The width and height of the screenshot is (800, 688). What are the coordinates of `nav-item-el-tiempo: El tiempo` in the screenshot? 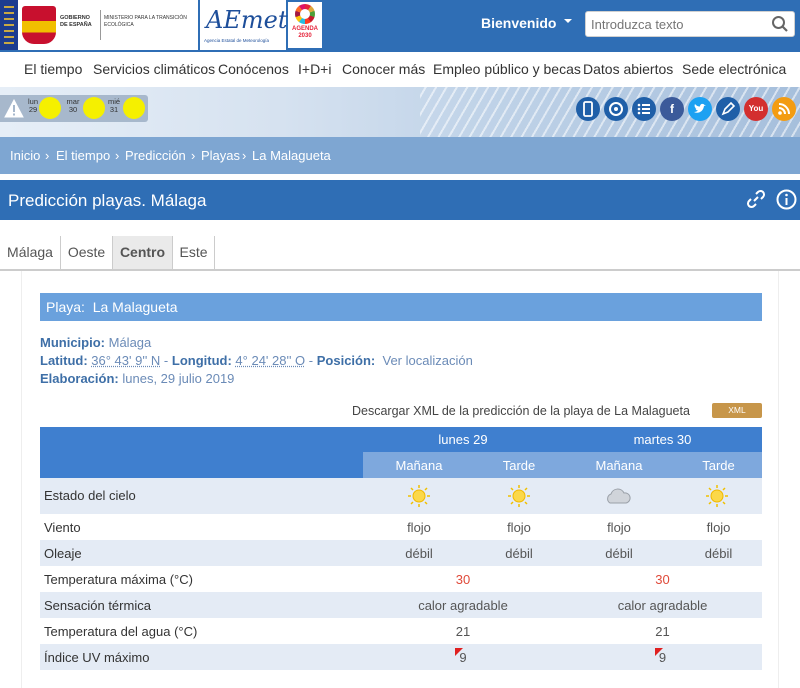 It's located at (53, 69).